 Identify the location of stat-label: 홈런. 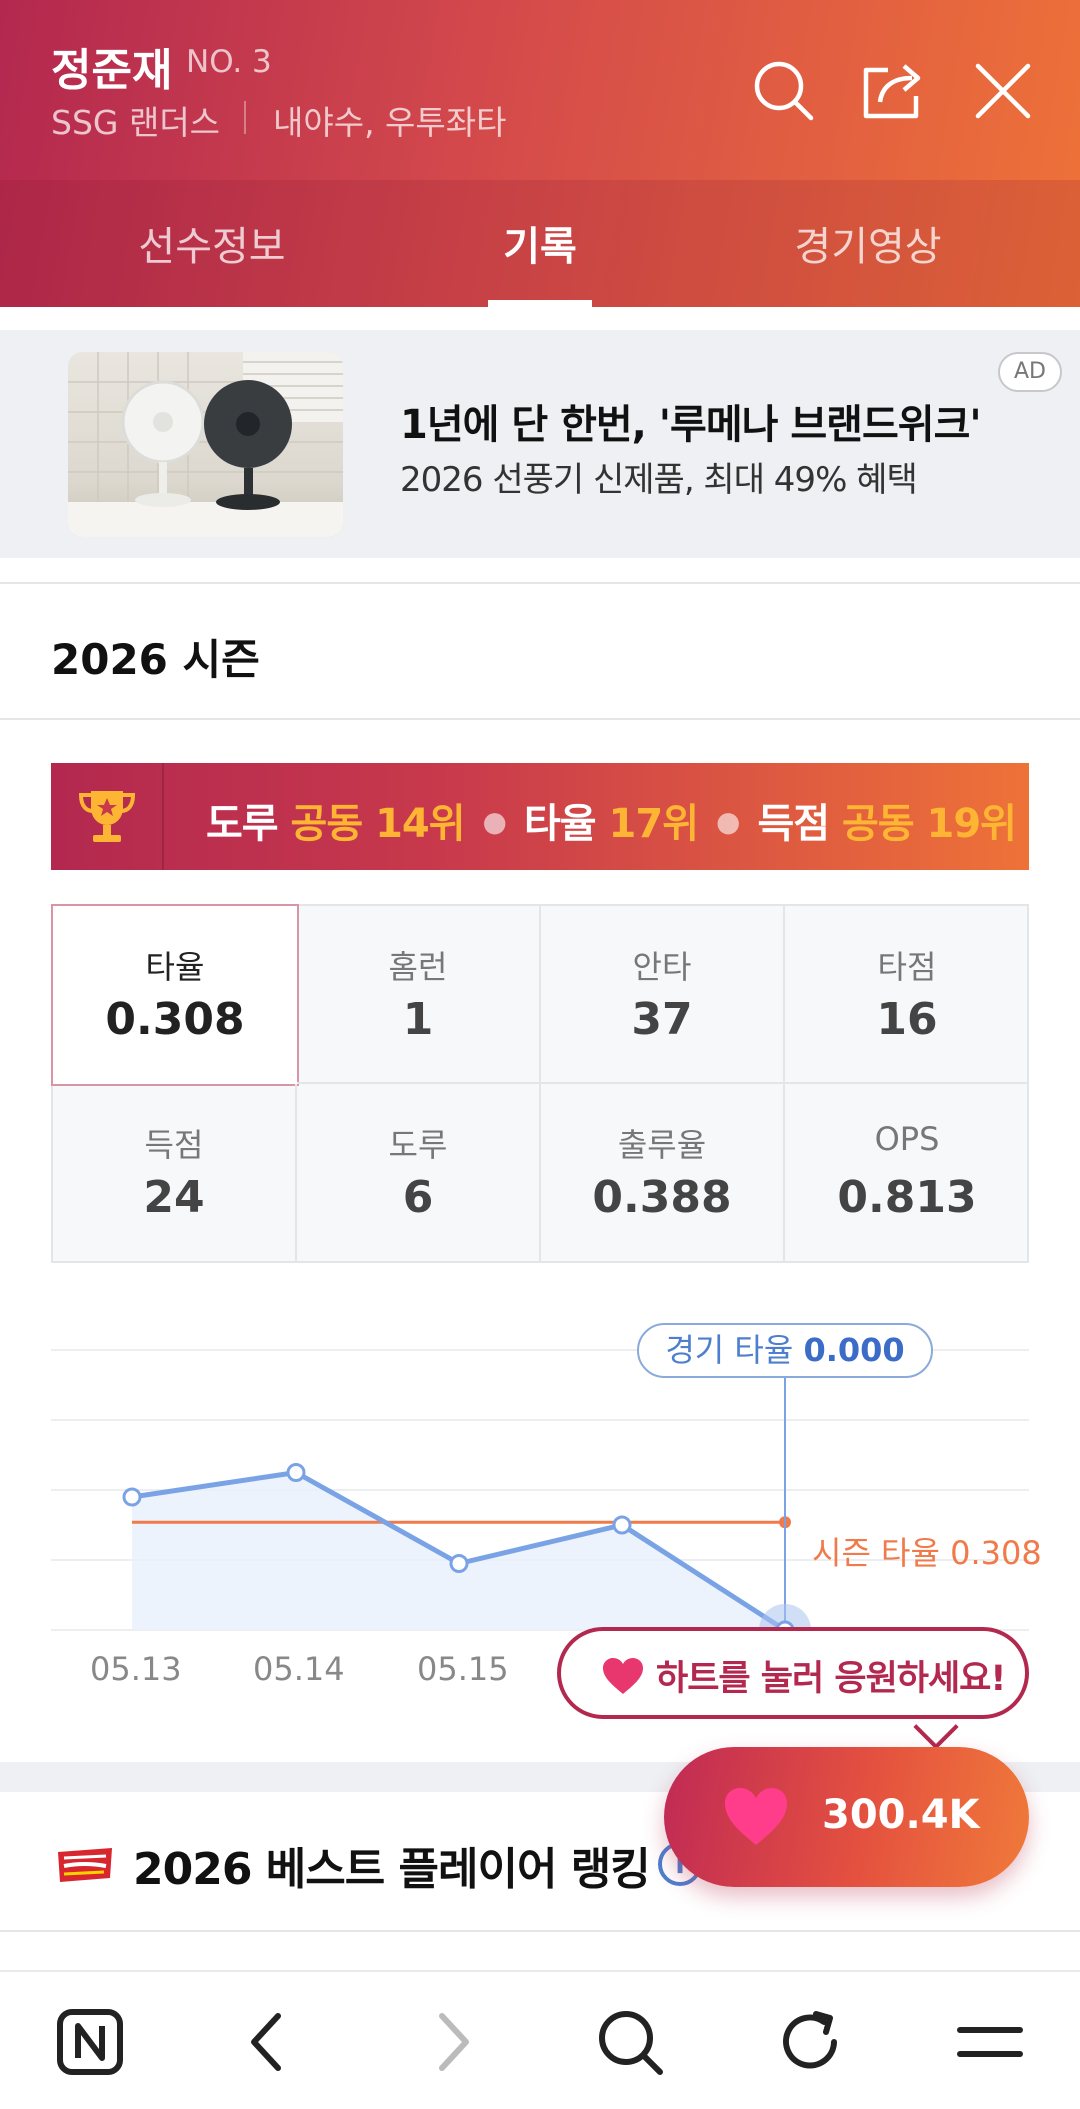
(418, 967).